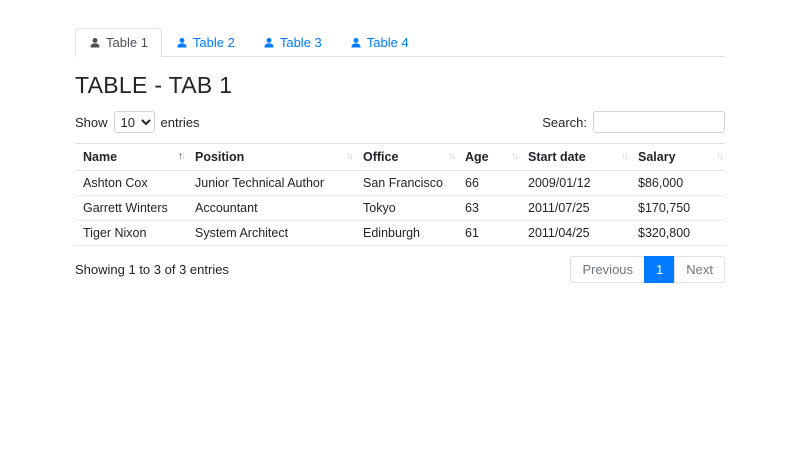 The image size is (800, 450). Describe the element at coordinates (131, 157) in the screenshot. I see `column-header-name: Name ↑↓` at that location.